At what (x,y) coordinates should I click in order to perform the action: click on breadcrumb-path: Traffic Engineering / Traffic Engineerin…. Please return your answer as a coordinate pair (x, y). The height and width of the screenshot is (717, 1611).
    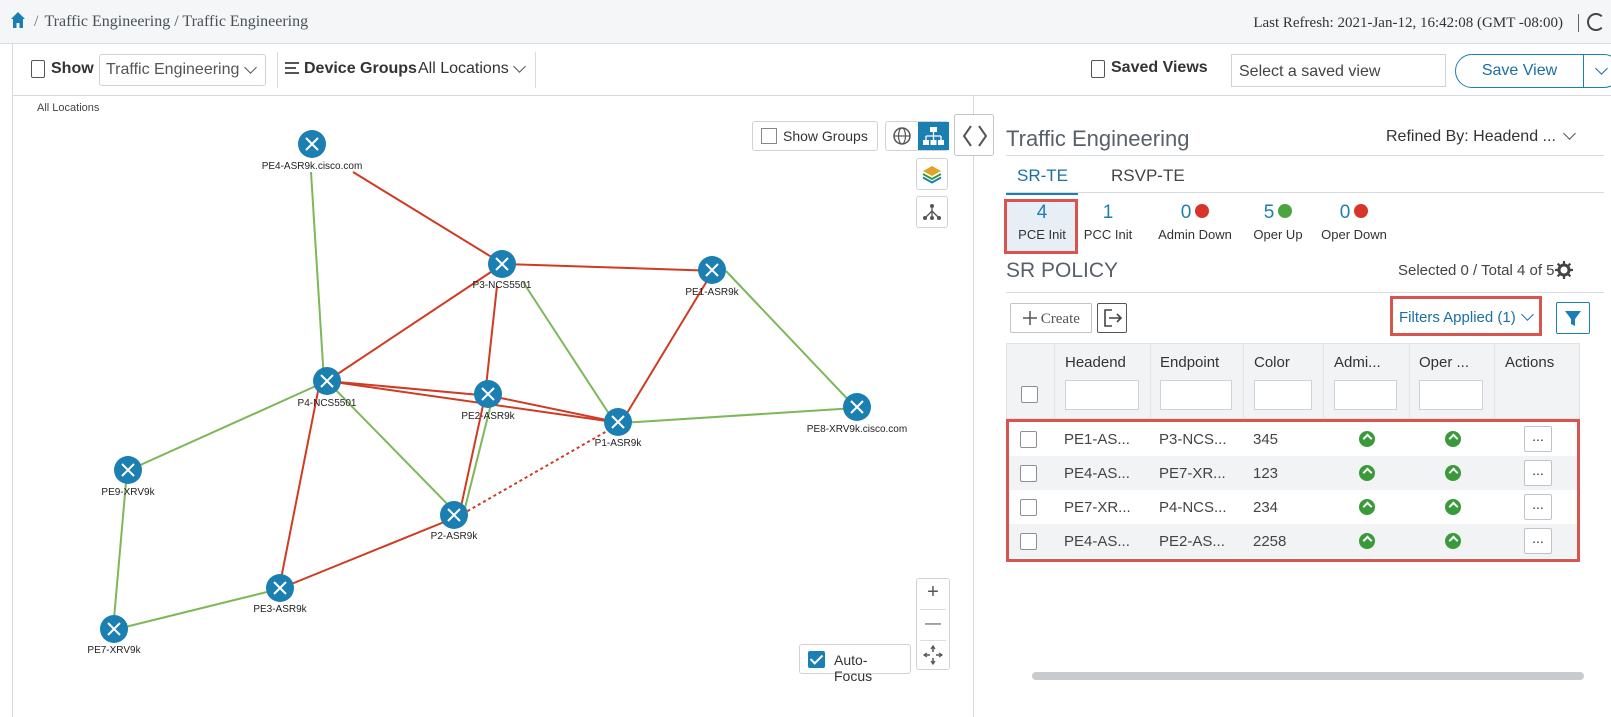
    Looking at the image, I should click on (176, 21).